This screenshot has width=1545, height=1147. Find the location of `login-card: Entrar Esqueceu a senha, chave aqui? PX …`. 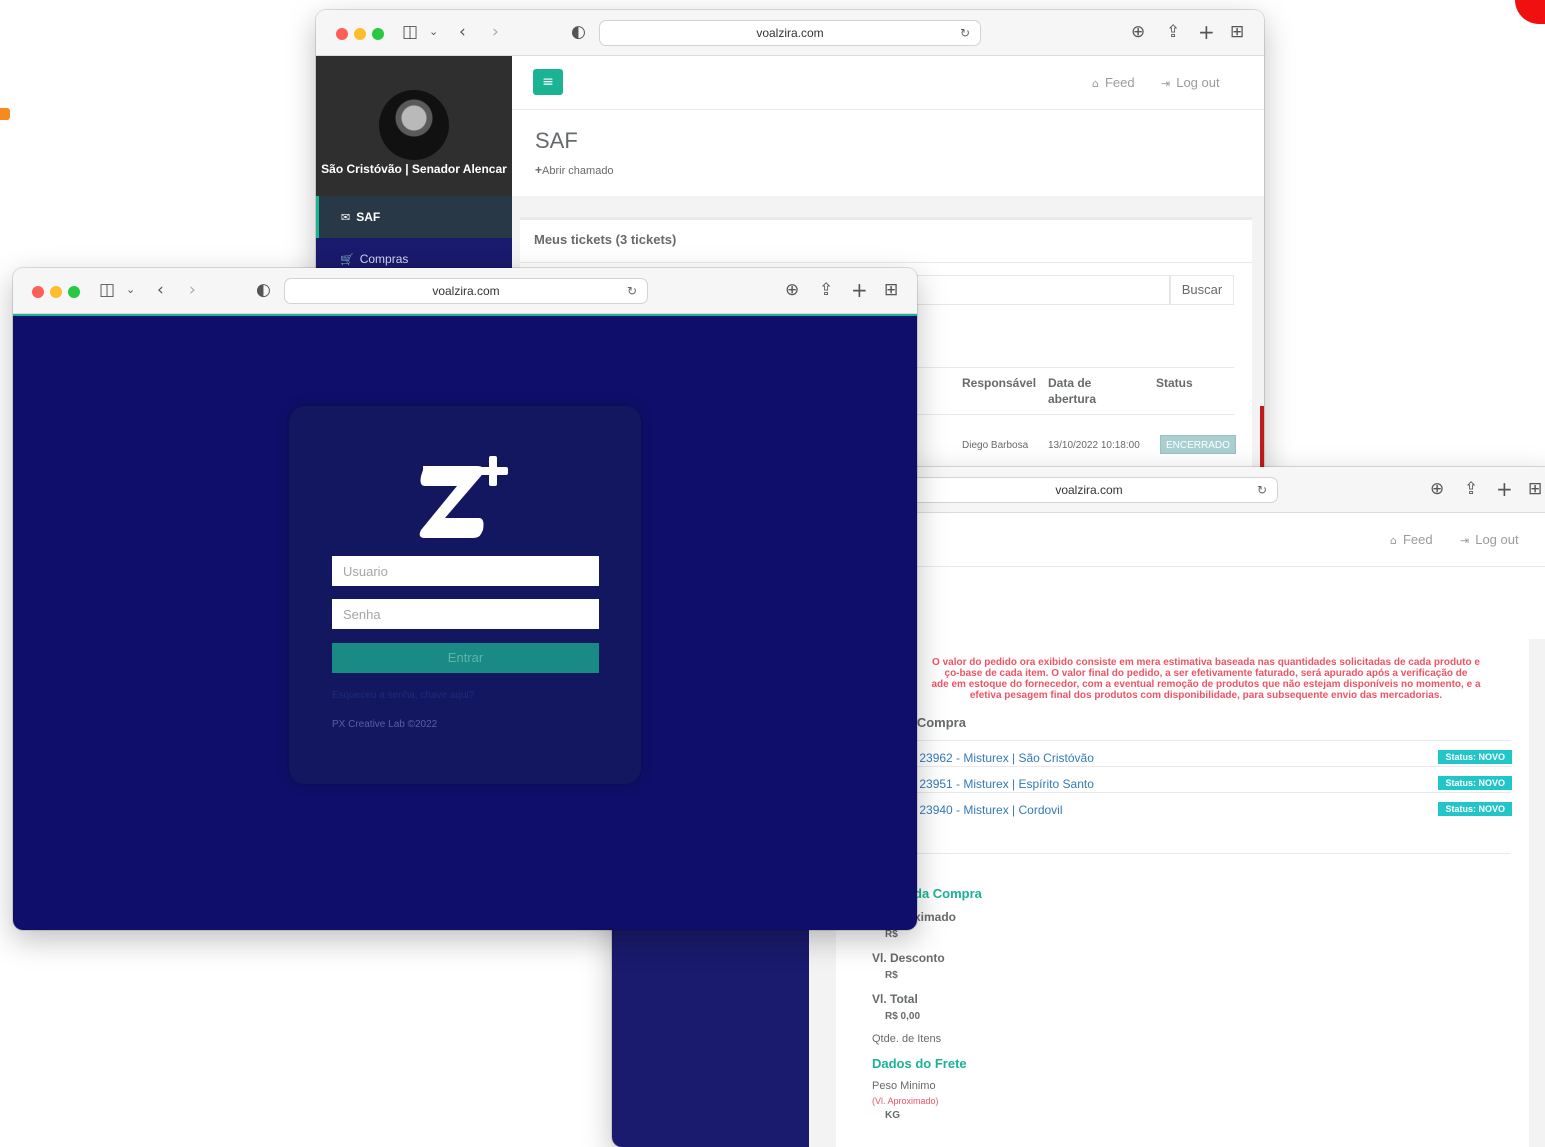

login-card: Entrar Esqueceu a senha, chave aqui? PX … is located at coordinates (465, 595).